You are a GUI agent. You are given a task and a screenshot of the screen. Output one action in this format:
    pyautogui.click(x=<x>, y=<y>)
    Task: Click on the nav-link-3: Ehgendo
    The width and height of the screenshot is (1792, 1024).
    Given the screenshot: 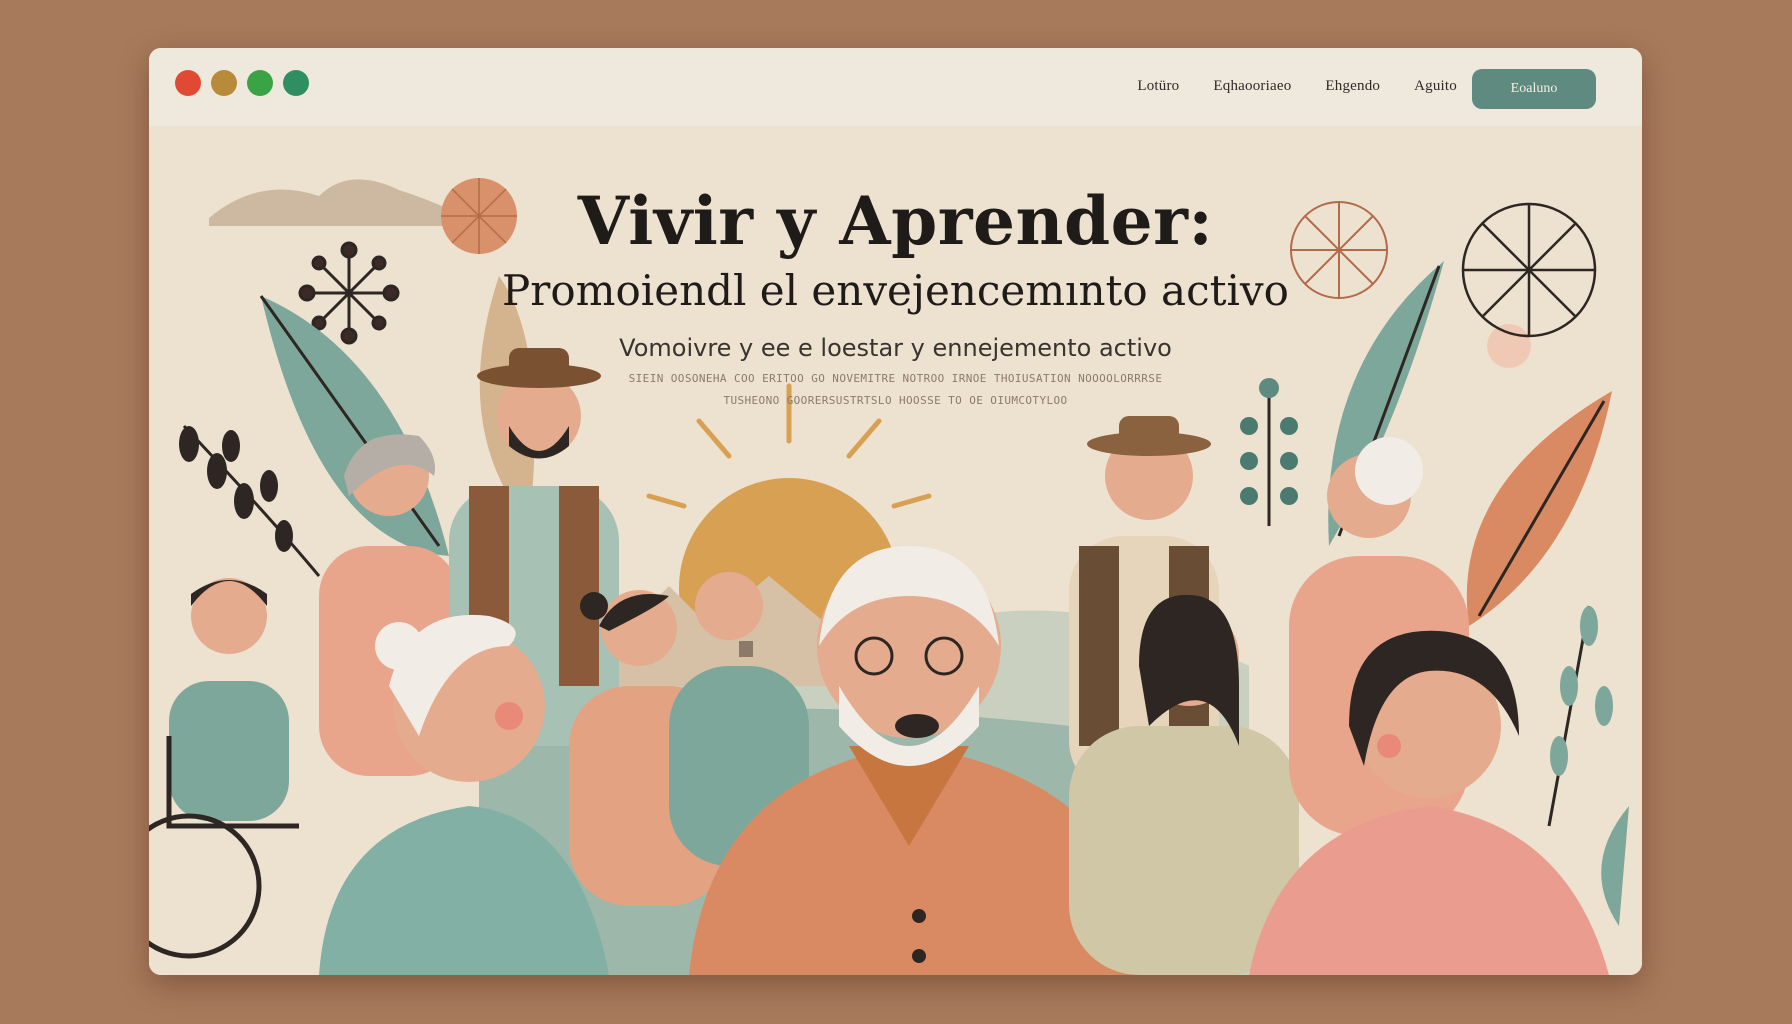 What is the action you would take?
    pyautogui.click(x=1352, y=86)
    